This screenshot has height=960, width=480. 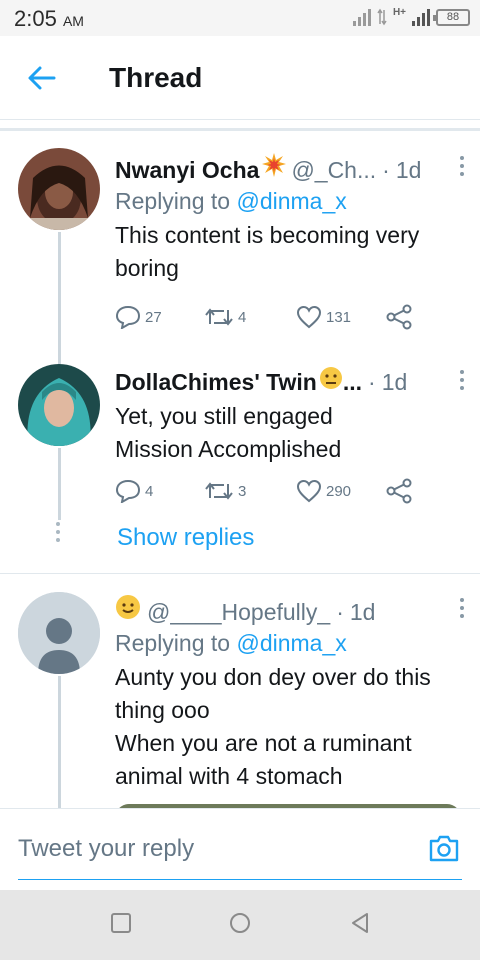 I want to click on status-bar: 2:05 AM H+ 88, so click(x=240, y=18).